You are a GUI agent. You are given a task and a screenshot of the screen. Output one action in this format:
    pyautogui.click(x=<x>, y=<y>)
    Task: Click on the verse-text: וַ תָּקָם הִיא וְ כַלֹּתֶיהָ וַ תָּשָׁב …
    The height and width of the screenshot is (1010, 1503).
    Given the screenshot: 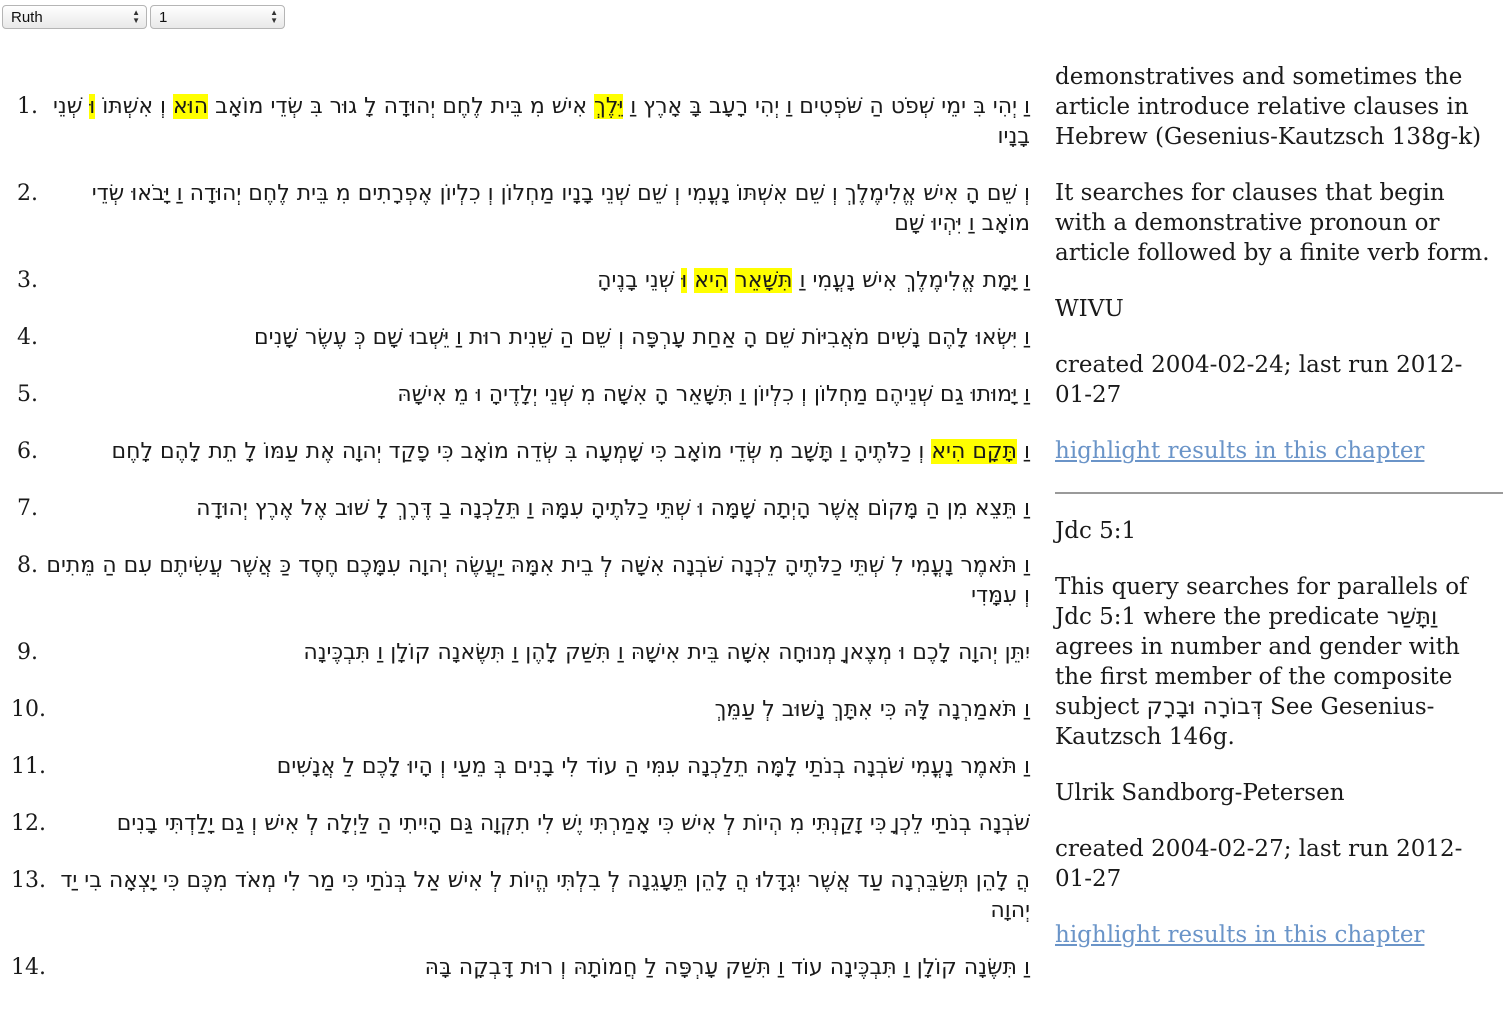 What is the action you would take?
    pyautogui.click(x=537, y=452)
    